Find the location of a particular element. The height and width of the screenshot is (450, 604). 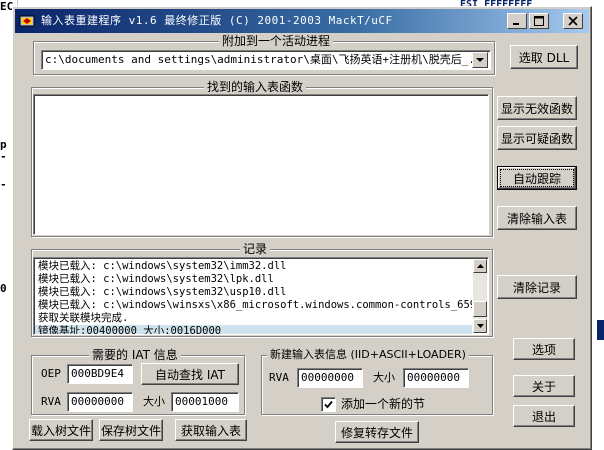

iat-info-legend: 需要的 IAT 信息 is located at coordinates (135, 355).